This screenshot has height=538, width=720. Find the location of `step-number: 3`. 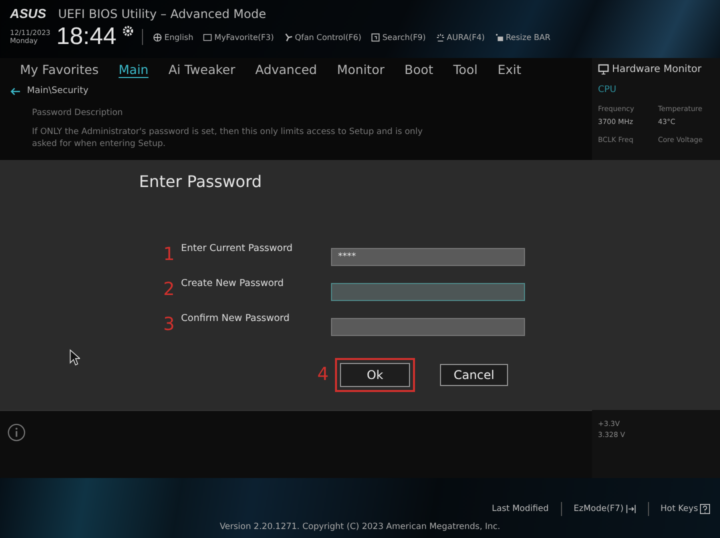

step-number: 3 is located at coordinates (169, 325).